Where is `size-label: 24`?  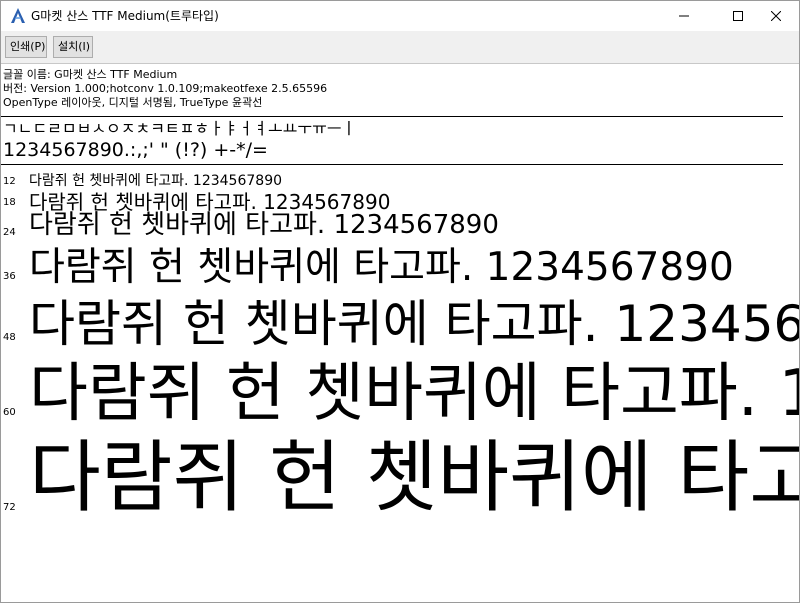
size-label: 24 is located at coordinates (9, 232).